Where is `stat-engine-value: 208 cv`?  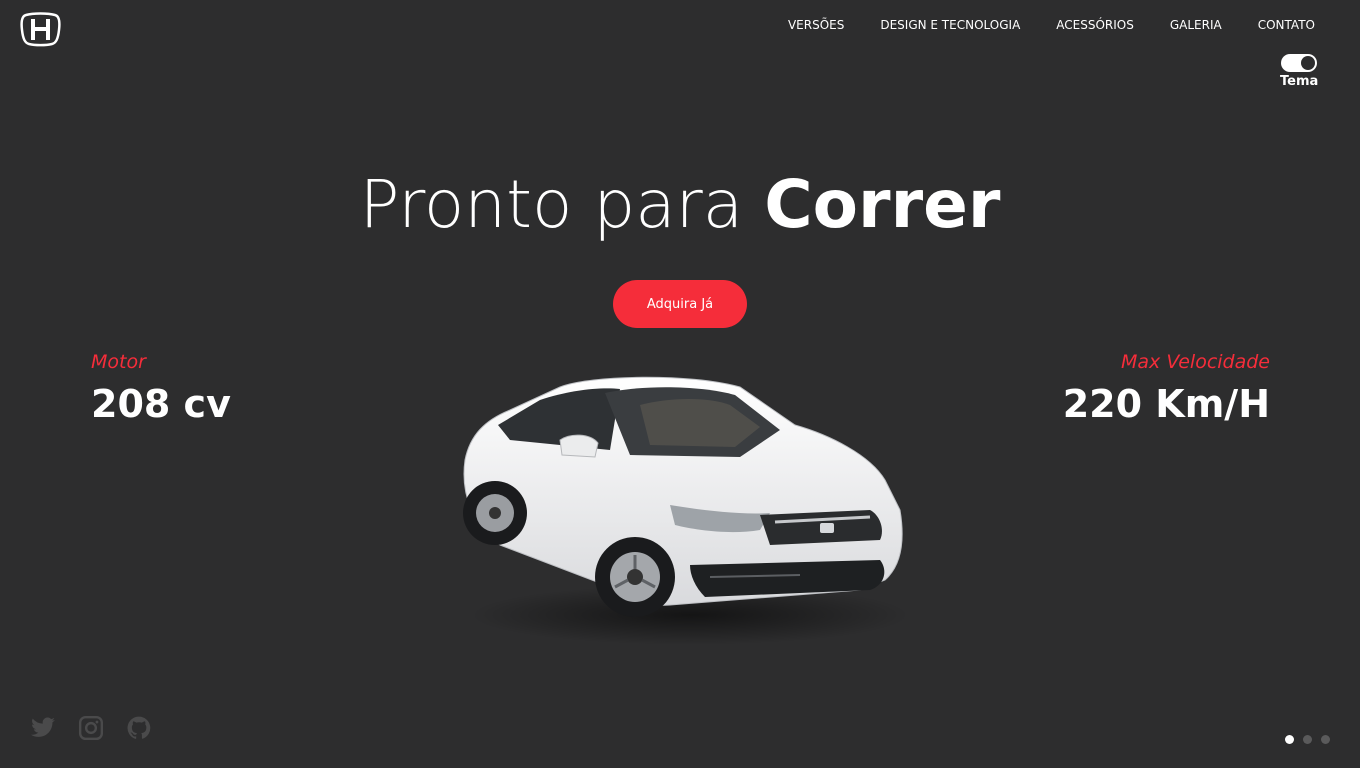
stat-engine-value: 208 cv is located at coordinates (161, 404).